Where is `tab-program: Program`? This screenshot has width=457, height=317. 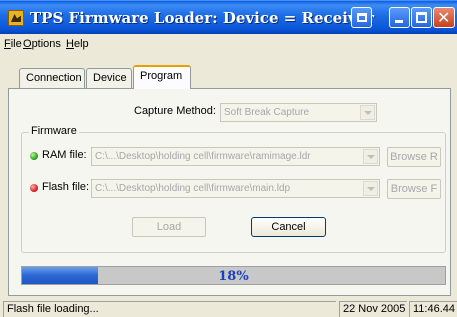
tab-program: Program is located at coordinates (162, 77).